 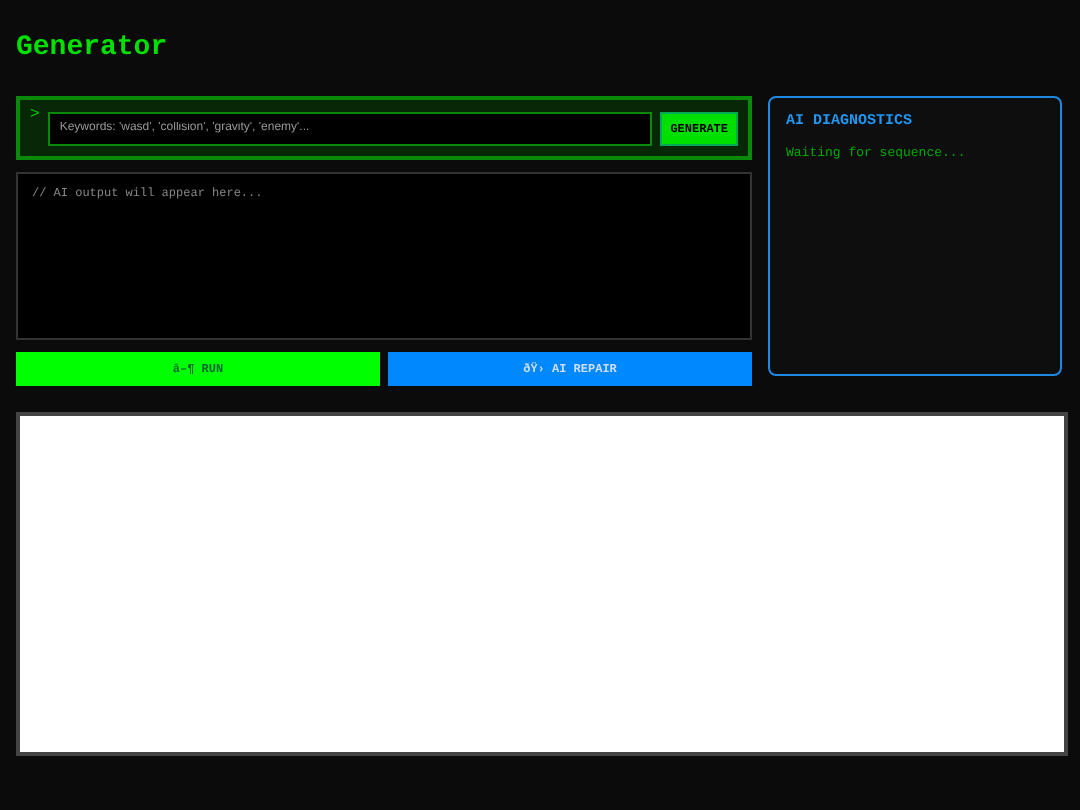 I want to click on page-title: Generator, so click(x=93, y=49).